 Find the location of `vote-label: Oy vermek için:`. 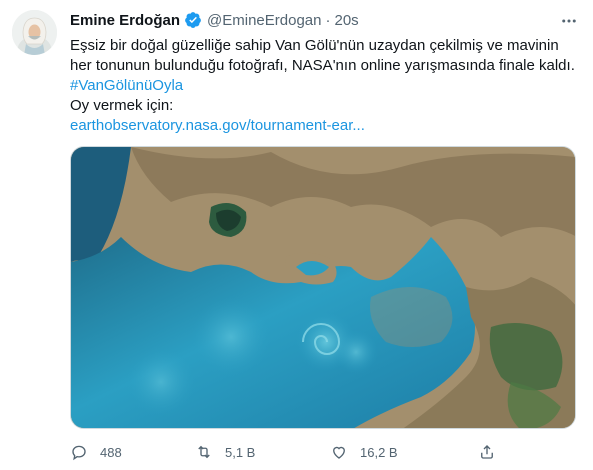

vote-label: Oy vermek için: is located at coordinates (122, 105).